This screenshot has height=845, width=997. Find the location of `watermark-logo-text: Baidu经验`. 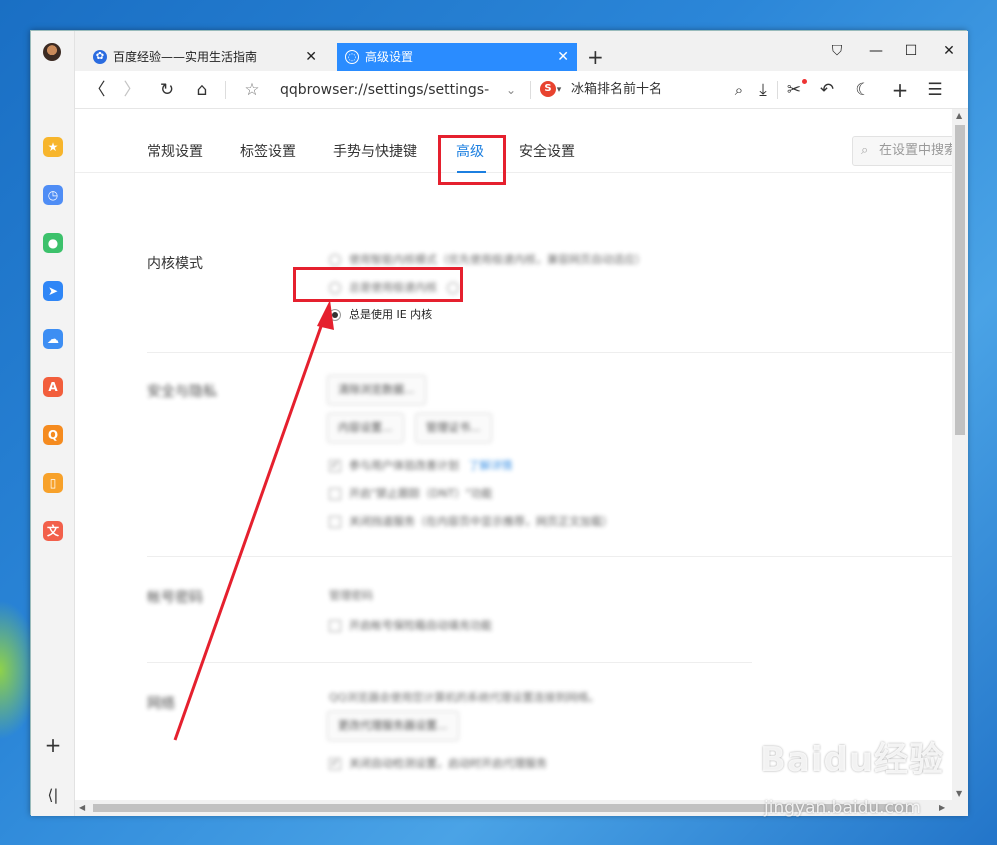

watermark-logo-text: Baidu经验 is located at coordinates (852, 760).